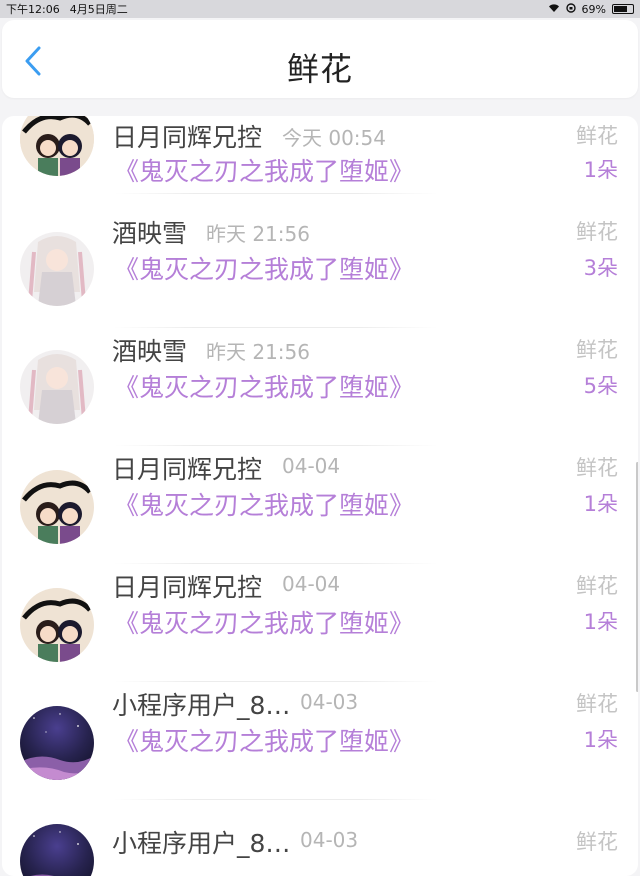 This screenshot has height=876, width=640. What do you see at coordinates (600, 386) in the screenshot?
I see `gift-count: 5朵` at bounding box center [600, 386].